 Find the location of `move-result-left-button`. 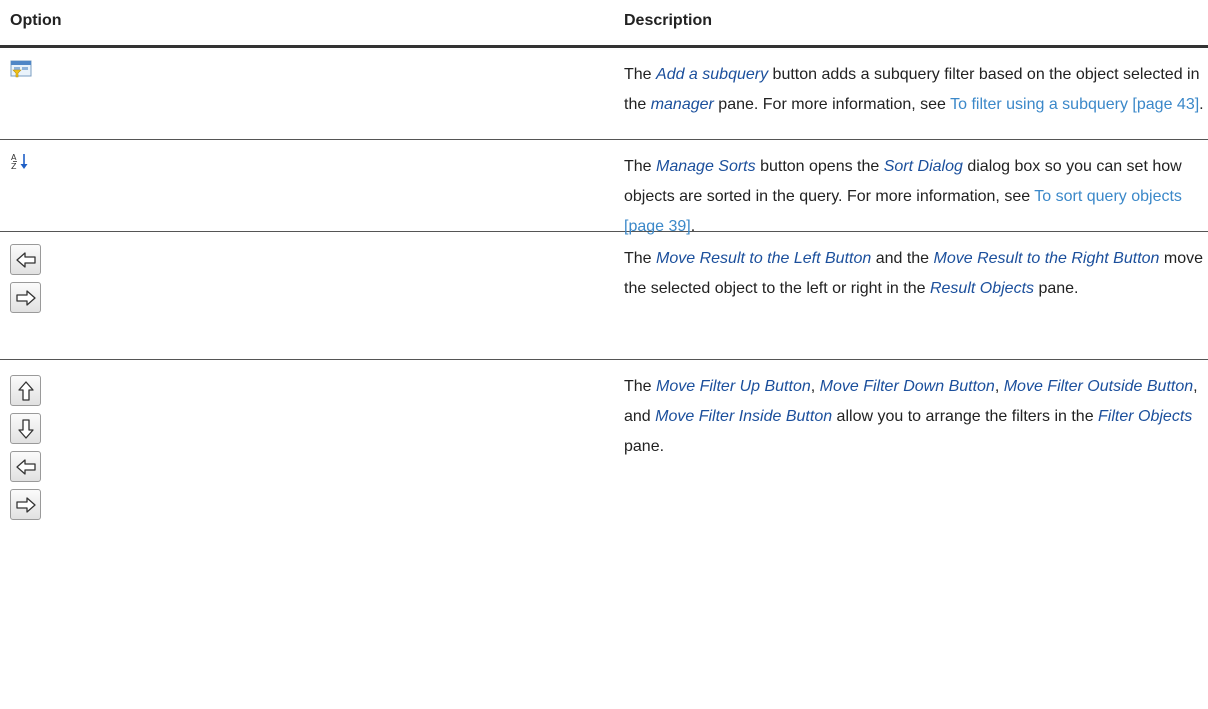

move-result-left-button is located at coordinates (25, 259).